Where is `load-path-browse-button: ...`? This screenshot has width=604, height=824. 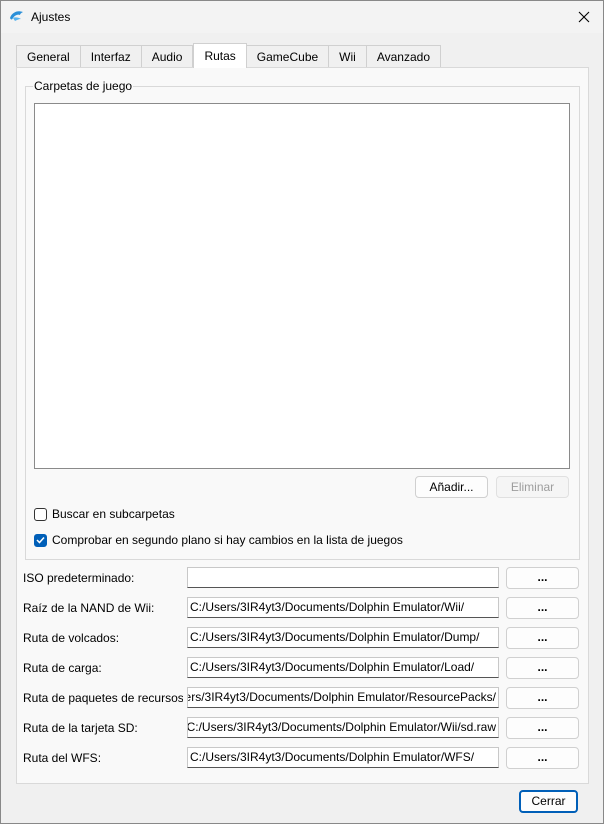
load-path-browse-button: ... is located at coordinates (542, 668).